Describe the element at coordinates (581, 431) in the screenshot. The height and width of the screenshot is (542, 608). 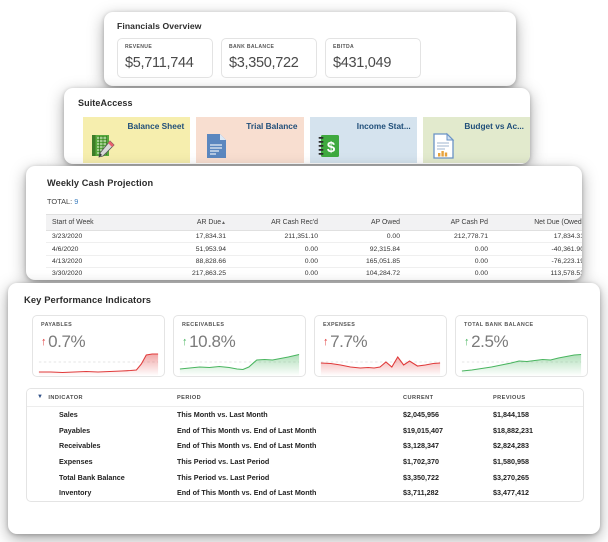
I see `kpi-cell-change: ↑ 0.7%` at that location.